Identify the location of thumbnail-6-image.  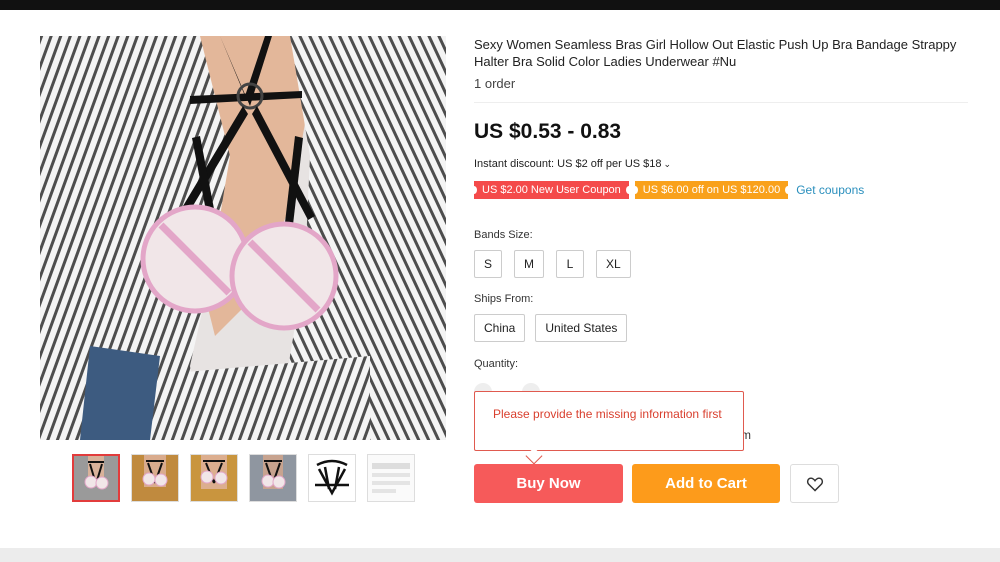
(391, 478).